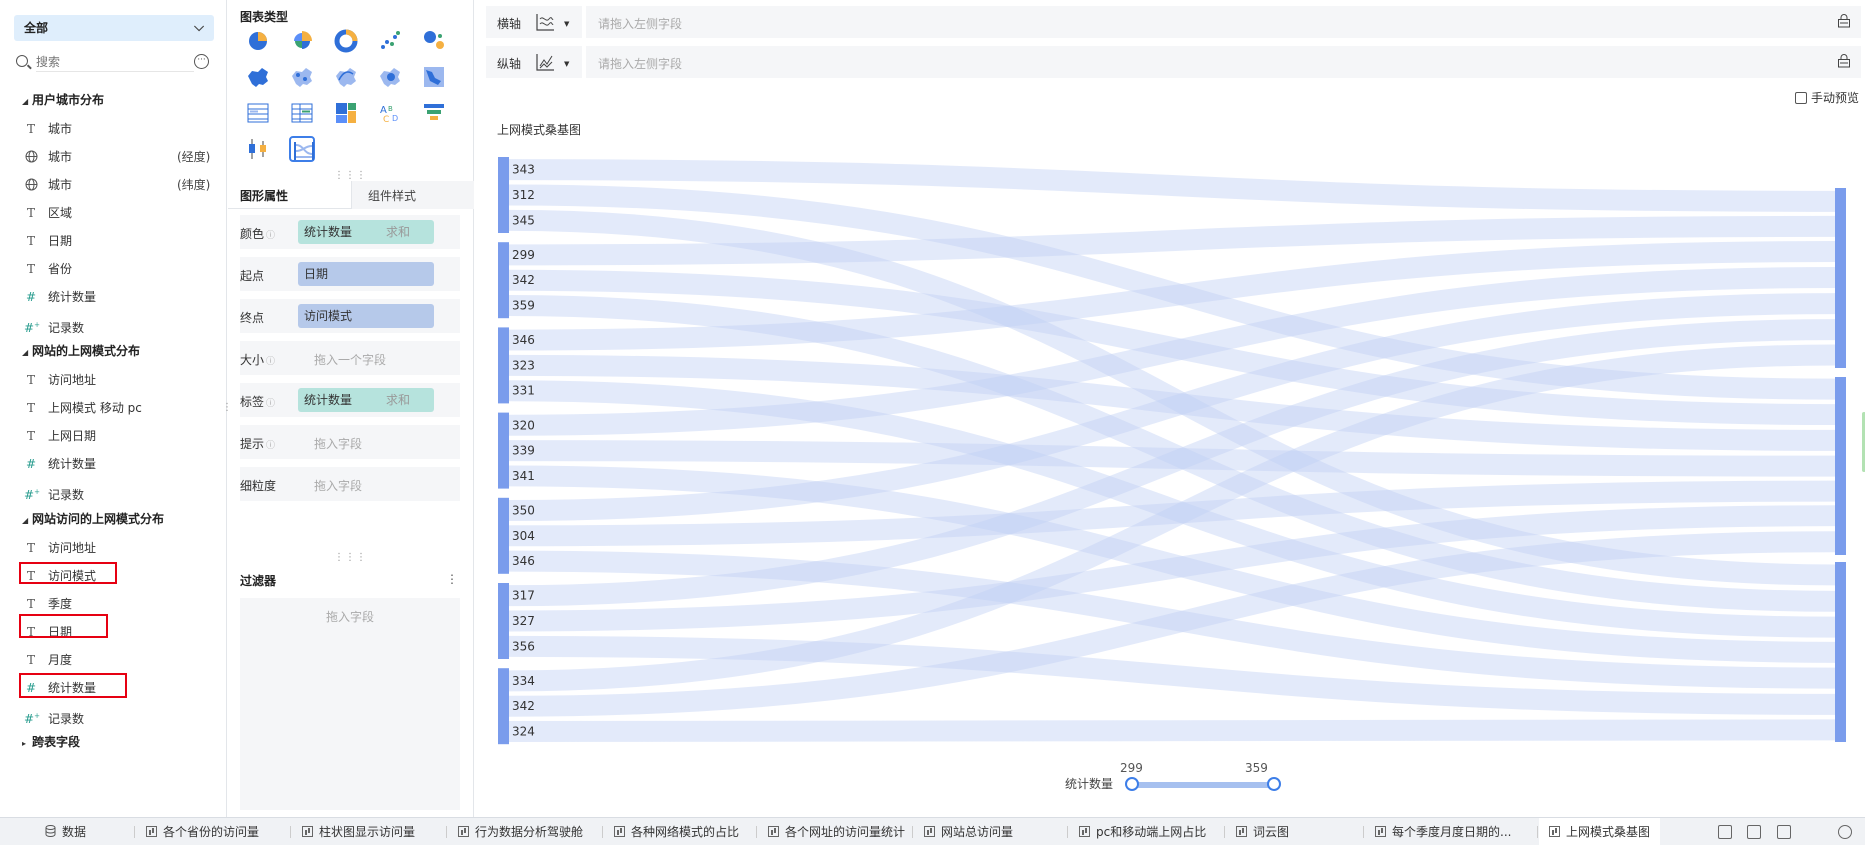  I want to click on bubble-chart-icon, so click(434, 41).